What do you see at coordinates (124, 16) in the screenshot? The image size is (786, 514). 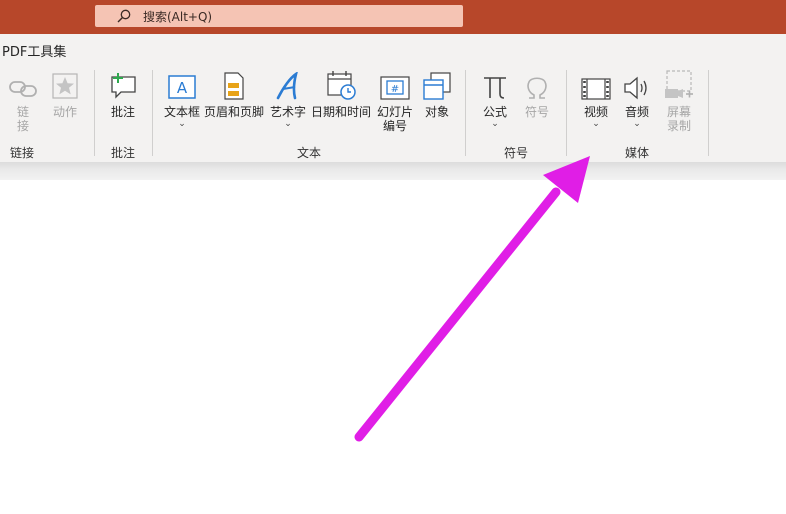 I see `search-icon` at bounding box center [124, 16].